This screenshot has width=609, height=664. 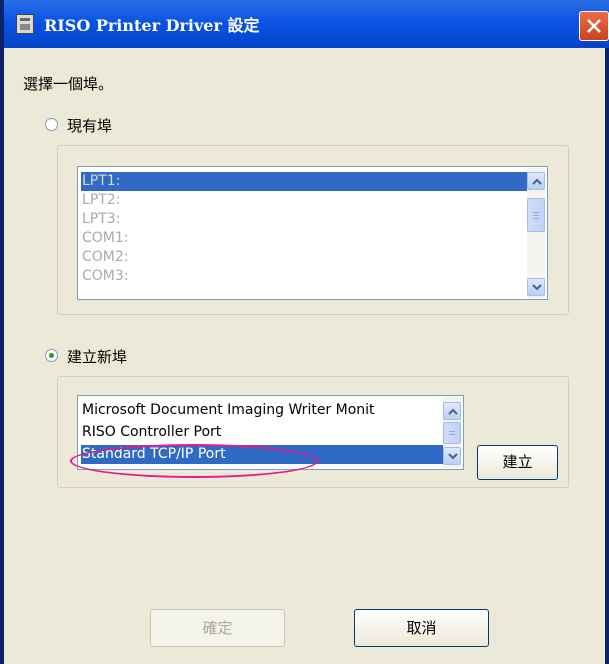 I want to click on close-button, so click(x=594, y=26).